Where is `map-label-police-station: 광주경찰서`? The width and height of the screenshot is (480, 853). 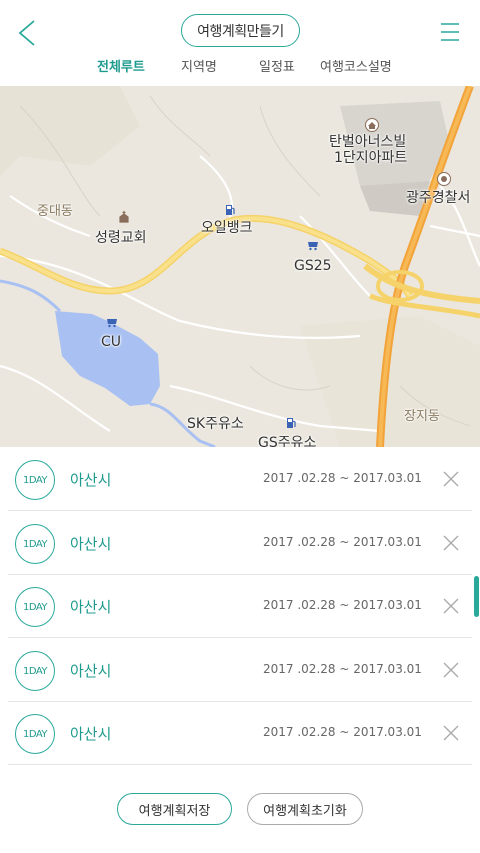 map-label-police-station: 광주경찰서 is located at coordinates (438, 198).